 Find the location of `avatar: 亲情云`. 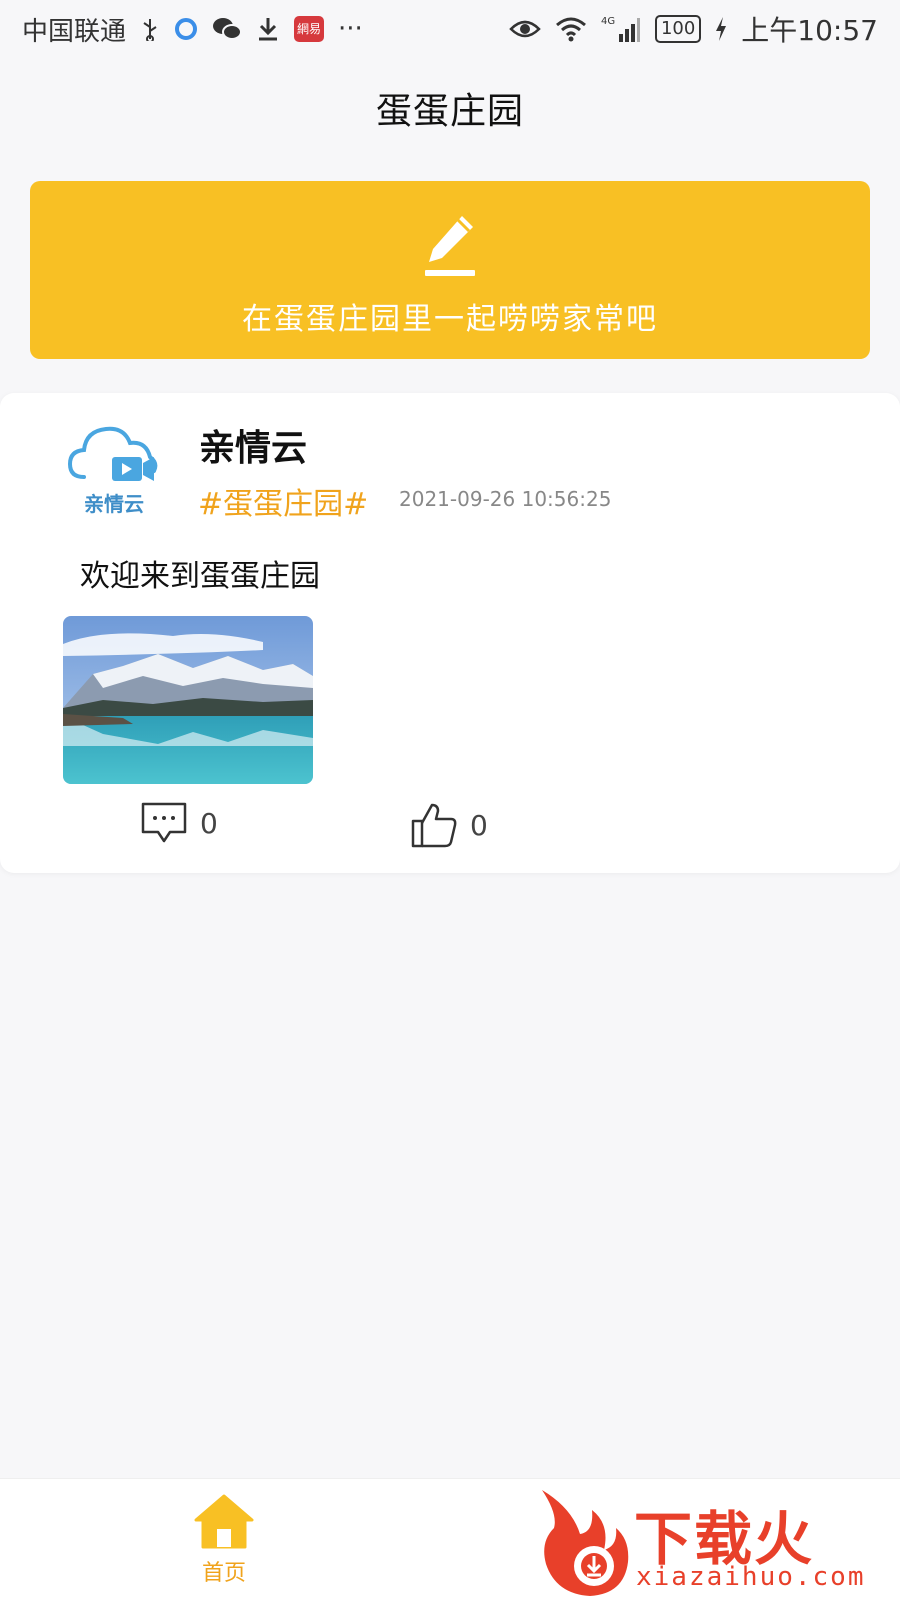

avatar: 亲情云 is located at coordinates (114, 469).